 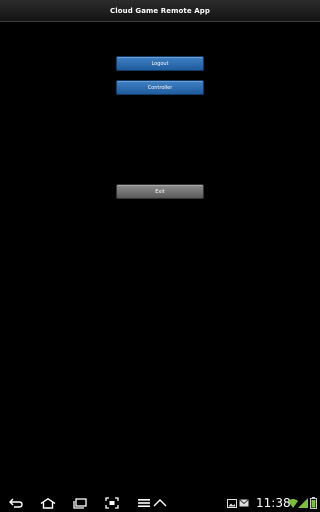 I want to click on chevron-up-icon, so click(x=160, y=503).